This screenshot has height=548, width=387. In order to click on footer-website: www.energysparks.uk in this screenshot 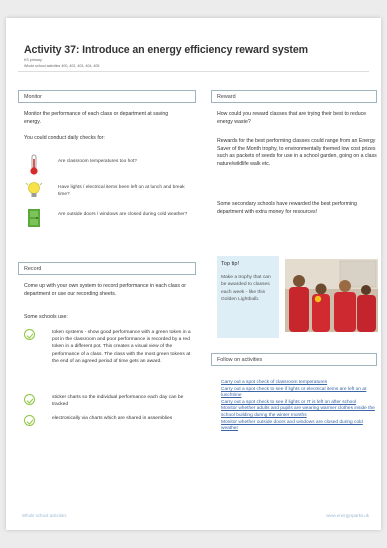, I will do `click(347, 515)`.